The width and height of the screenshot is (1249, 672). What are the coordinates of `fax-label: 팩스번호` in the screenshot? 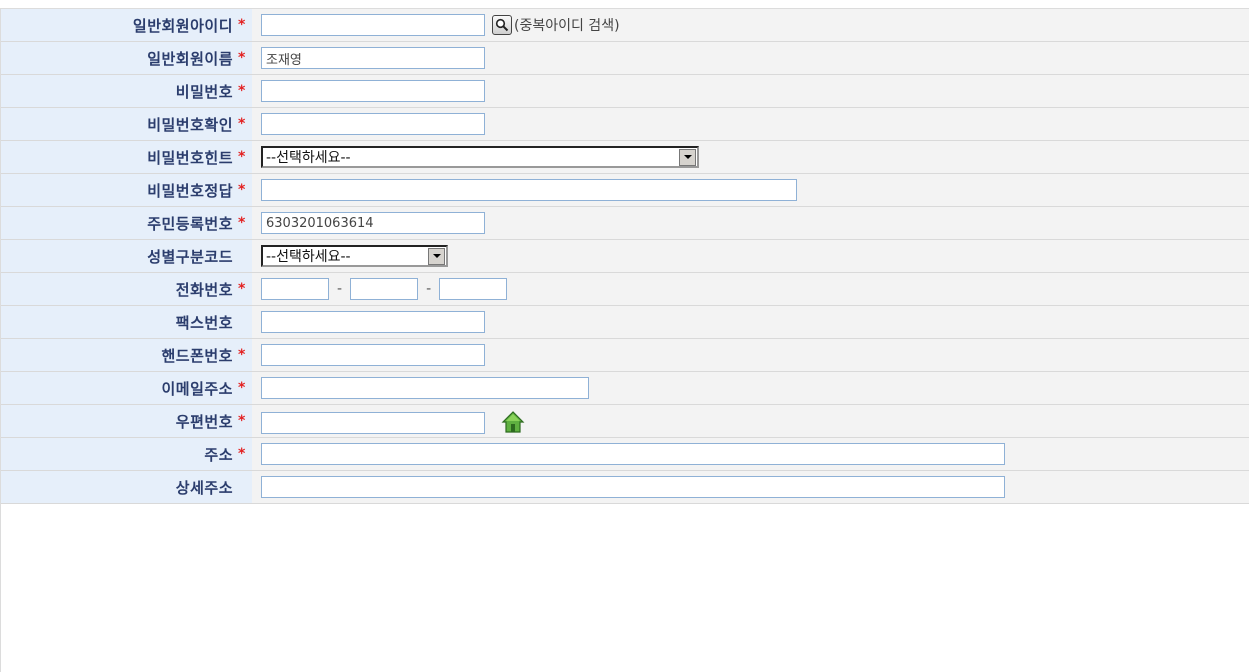 It's located at (204, 322).